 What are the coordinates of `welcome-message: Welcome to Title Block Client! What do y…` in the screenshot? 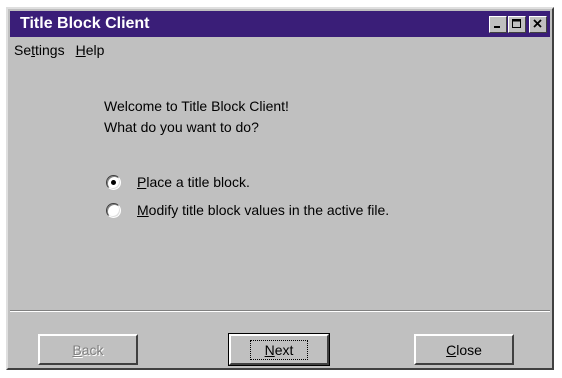 It's located at (196, 117).